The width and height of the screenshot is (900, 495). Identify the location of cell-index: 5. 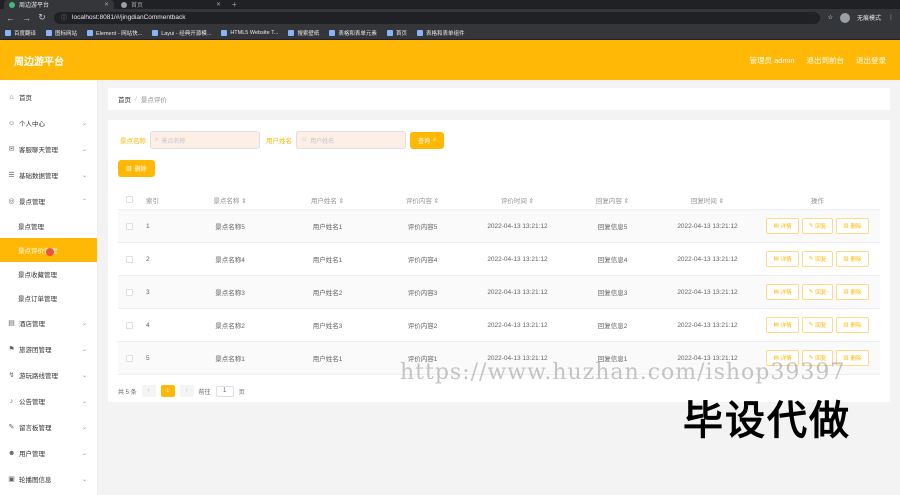
(148, 358).